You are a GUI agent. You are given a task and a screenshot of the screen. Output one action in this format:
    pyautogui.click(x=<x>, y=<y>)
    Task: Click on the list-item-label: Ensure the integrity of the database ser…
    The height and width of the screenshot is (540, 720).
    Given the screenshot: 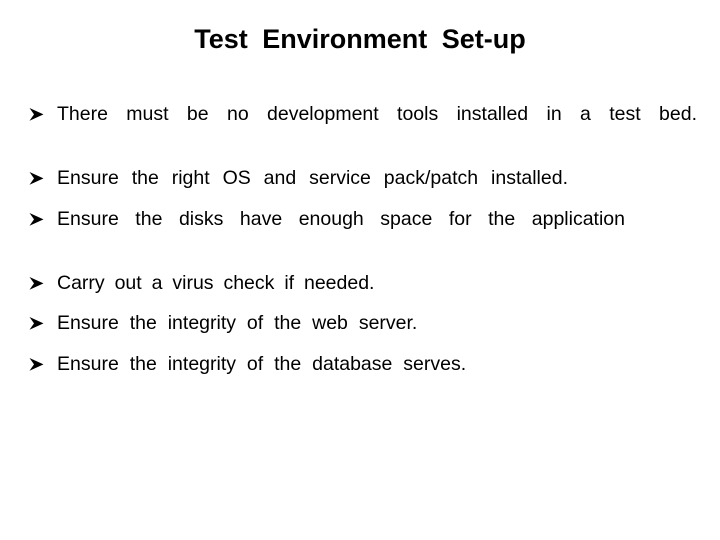 What is the action you would take?
    pyautogui.click(x=262, y=363)
    